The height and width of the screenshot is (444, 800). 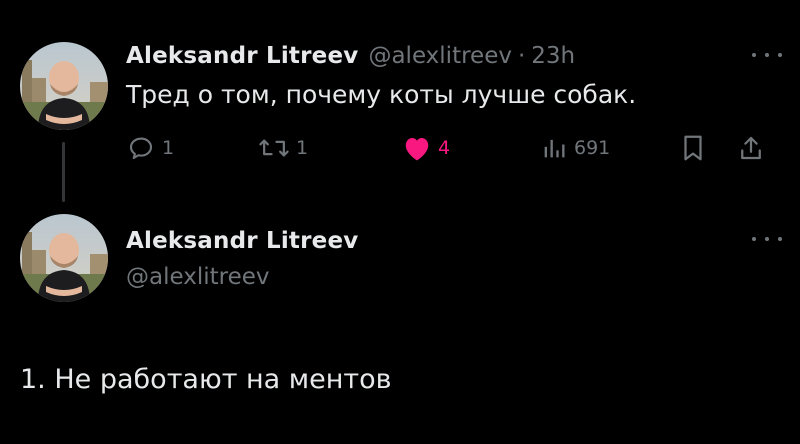 What do you see at coordinates (141, 148) in the screenshot?
I see `reply-icon` at bounding box center [141, 148].